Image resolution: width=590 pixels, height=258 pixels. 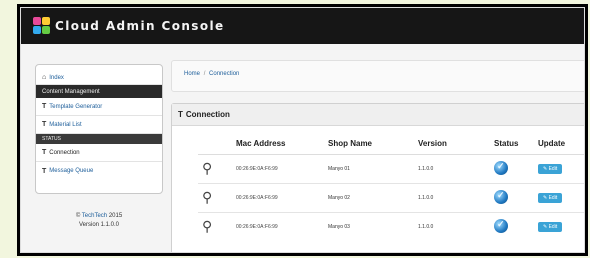 What do you see at coordinates (559, 144) in the screenshot?
I see `column-header-update: Update` at bounding box center [559, 144].